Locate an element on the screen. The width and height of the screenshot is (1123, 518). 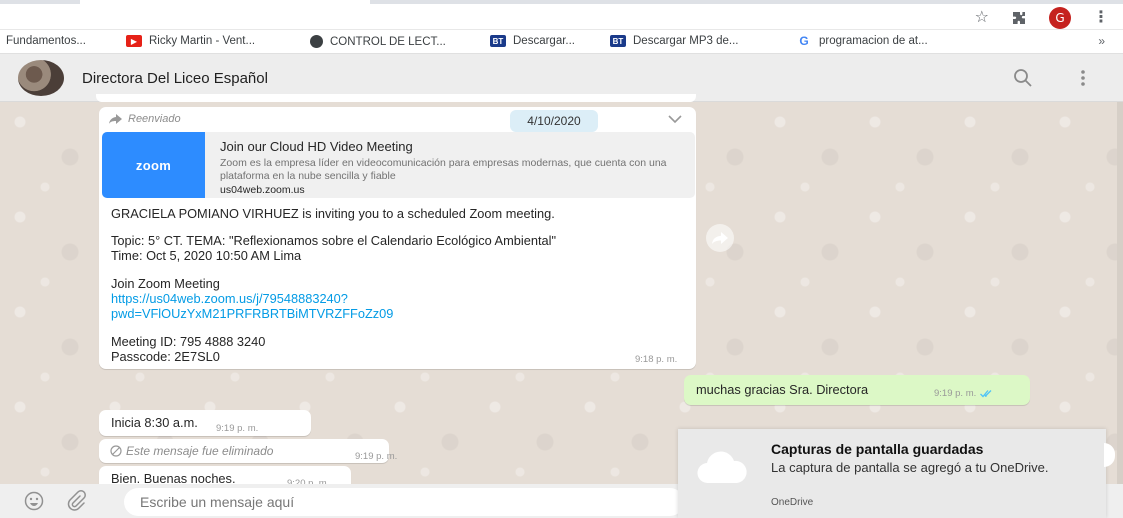
blocked-icon is located at coordinates (116, 451).